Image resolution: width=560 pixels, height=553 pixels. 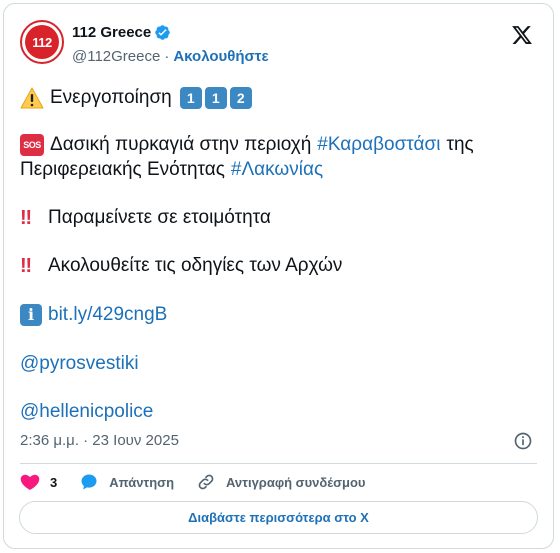 I want to click on tweet-line-activation: Ενεργοποίηση 1 1 2, so click(x=137, y=98).